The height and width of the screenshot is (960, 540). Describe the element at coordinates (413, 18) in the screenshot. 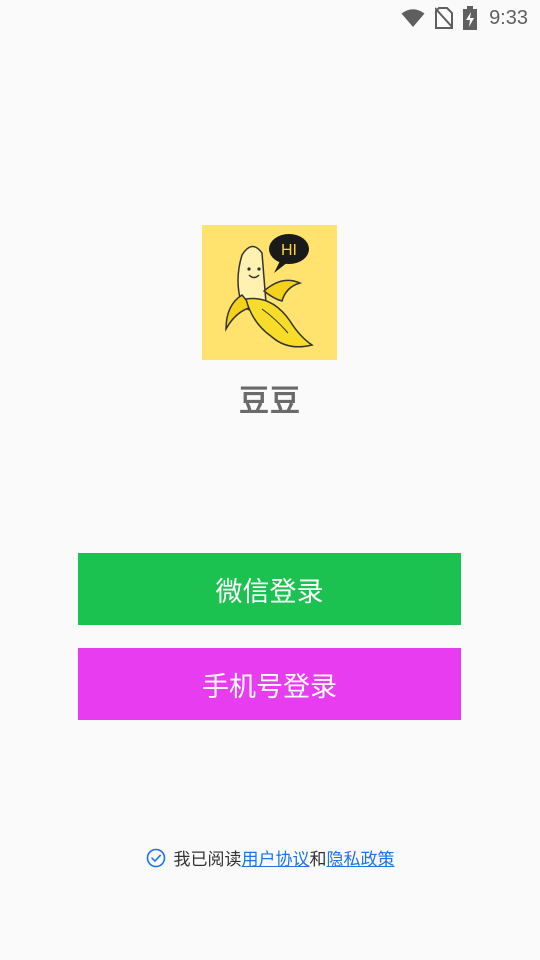

I see `wifi-icon` at that location.